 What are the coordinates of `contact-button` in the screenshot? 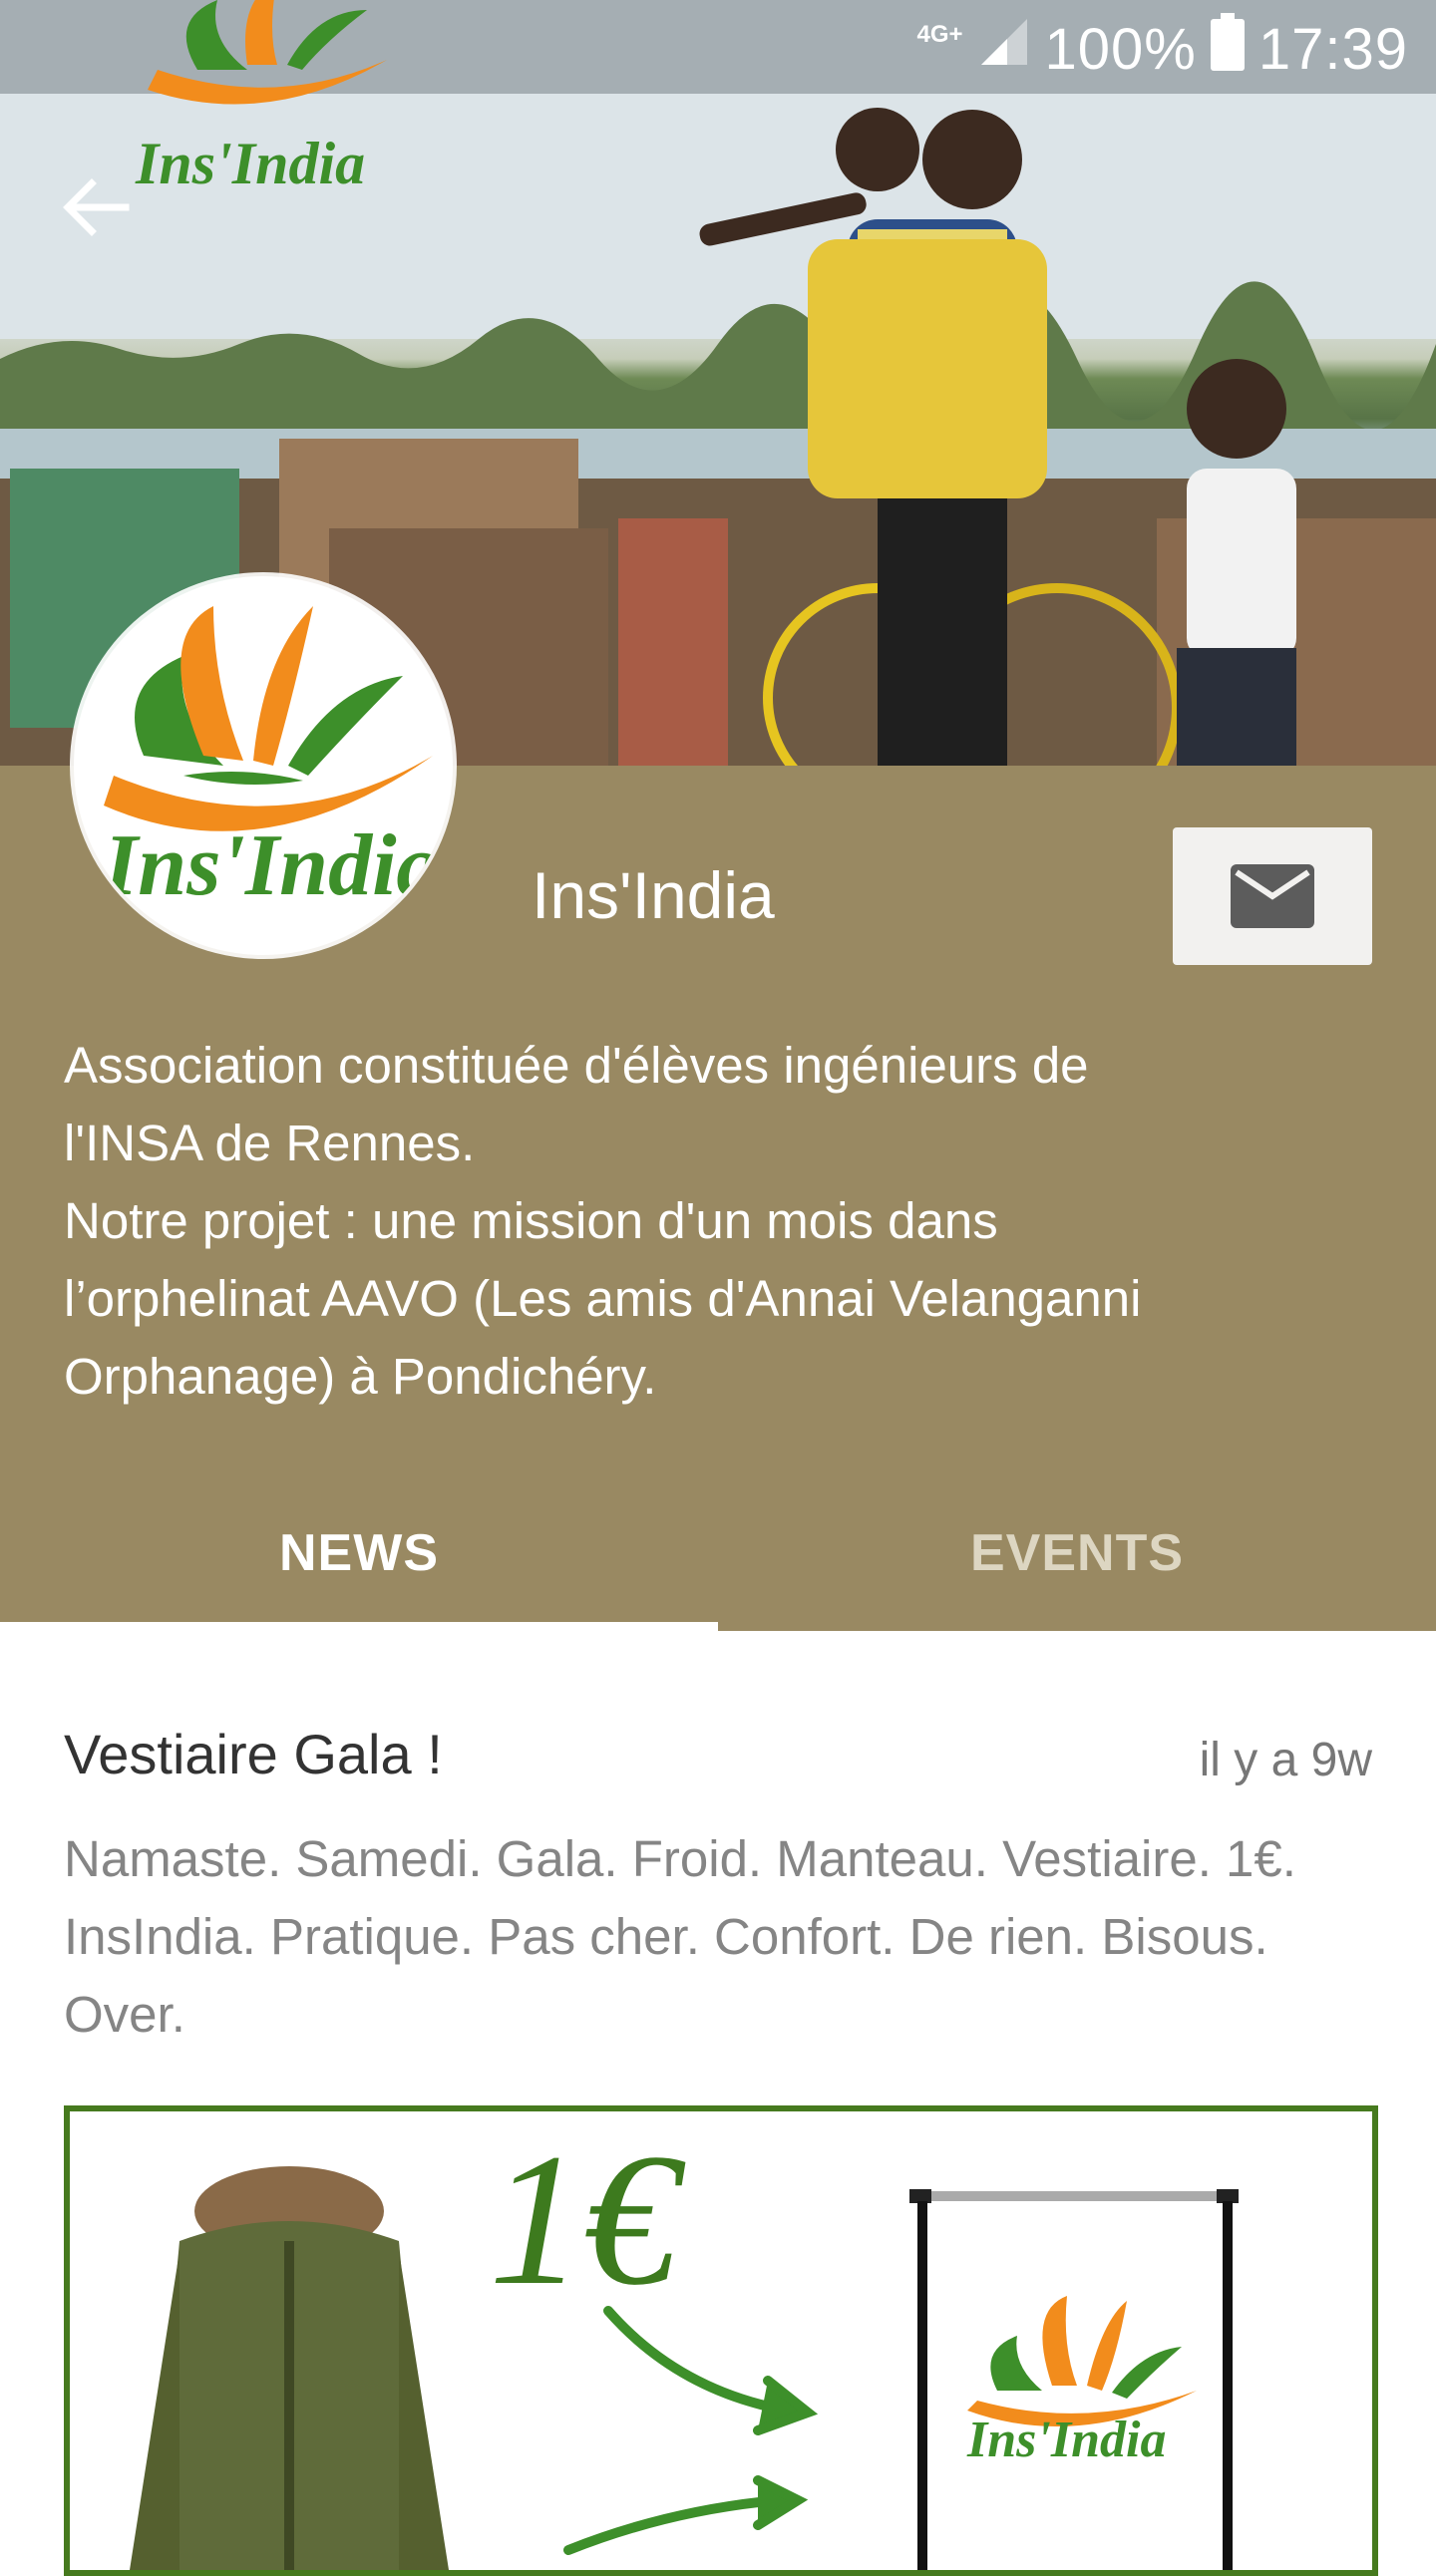 It's located at (1272, 896).